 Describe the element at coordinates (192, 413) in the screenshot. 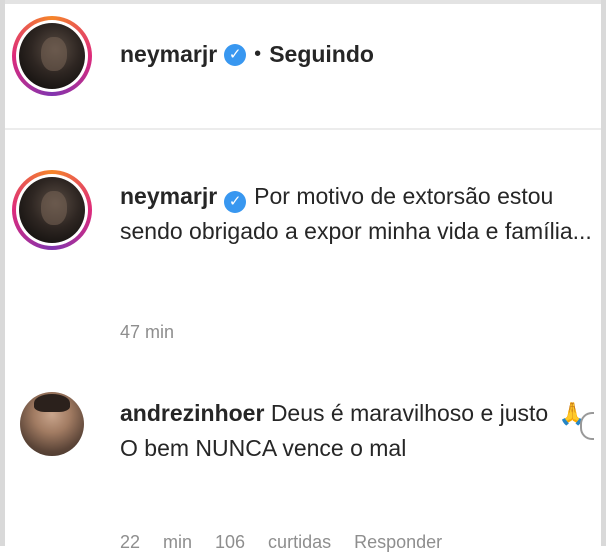

I see `commenter-username: andrezinhoer` at that location.